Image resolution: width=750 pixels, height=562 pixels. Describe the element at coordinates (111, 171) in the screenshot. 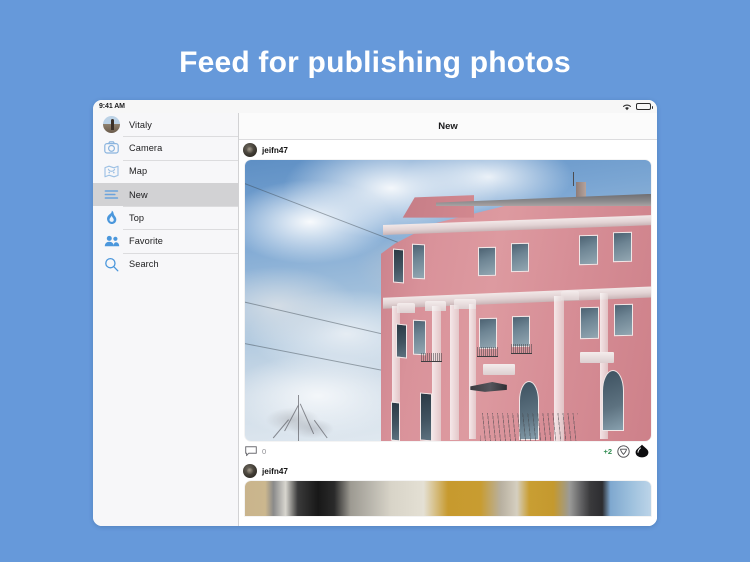

I see `map-icon` at that location.